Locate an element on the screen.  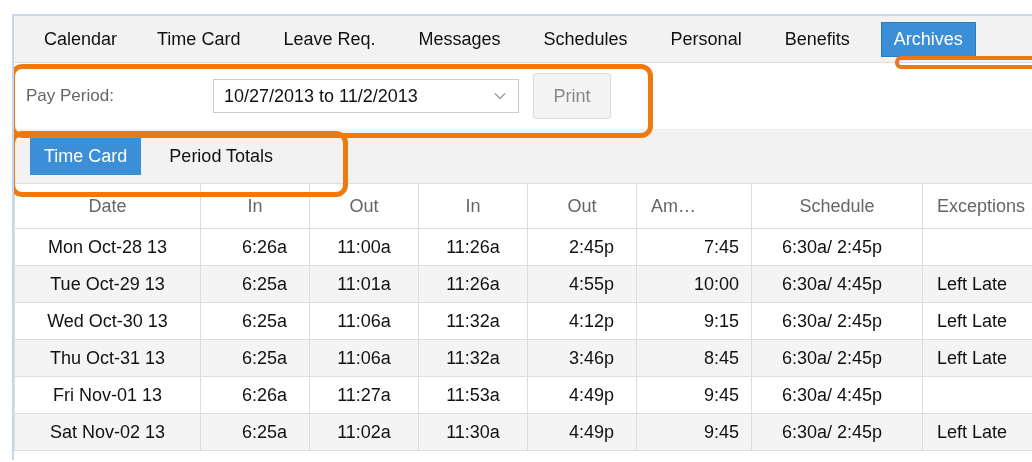
nav-tab: Schedules is located at coordinates (585, 39).